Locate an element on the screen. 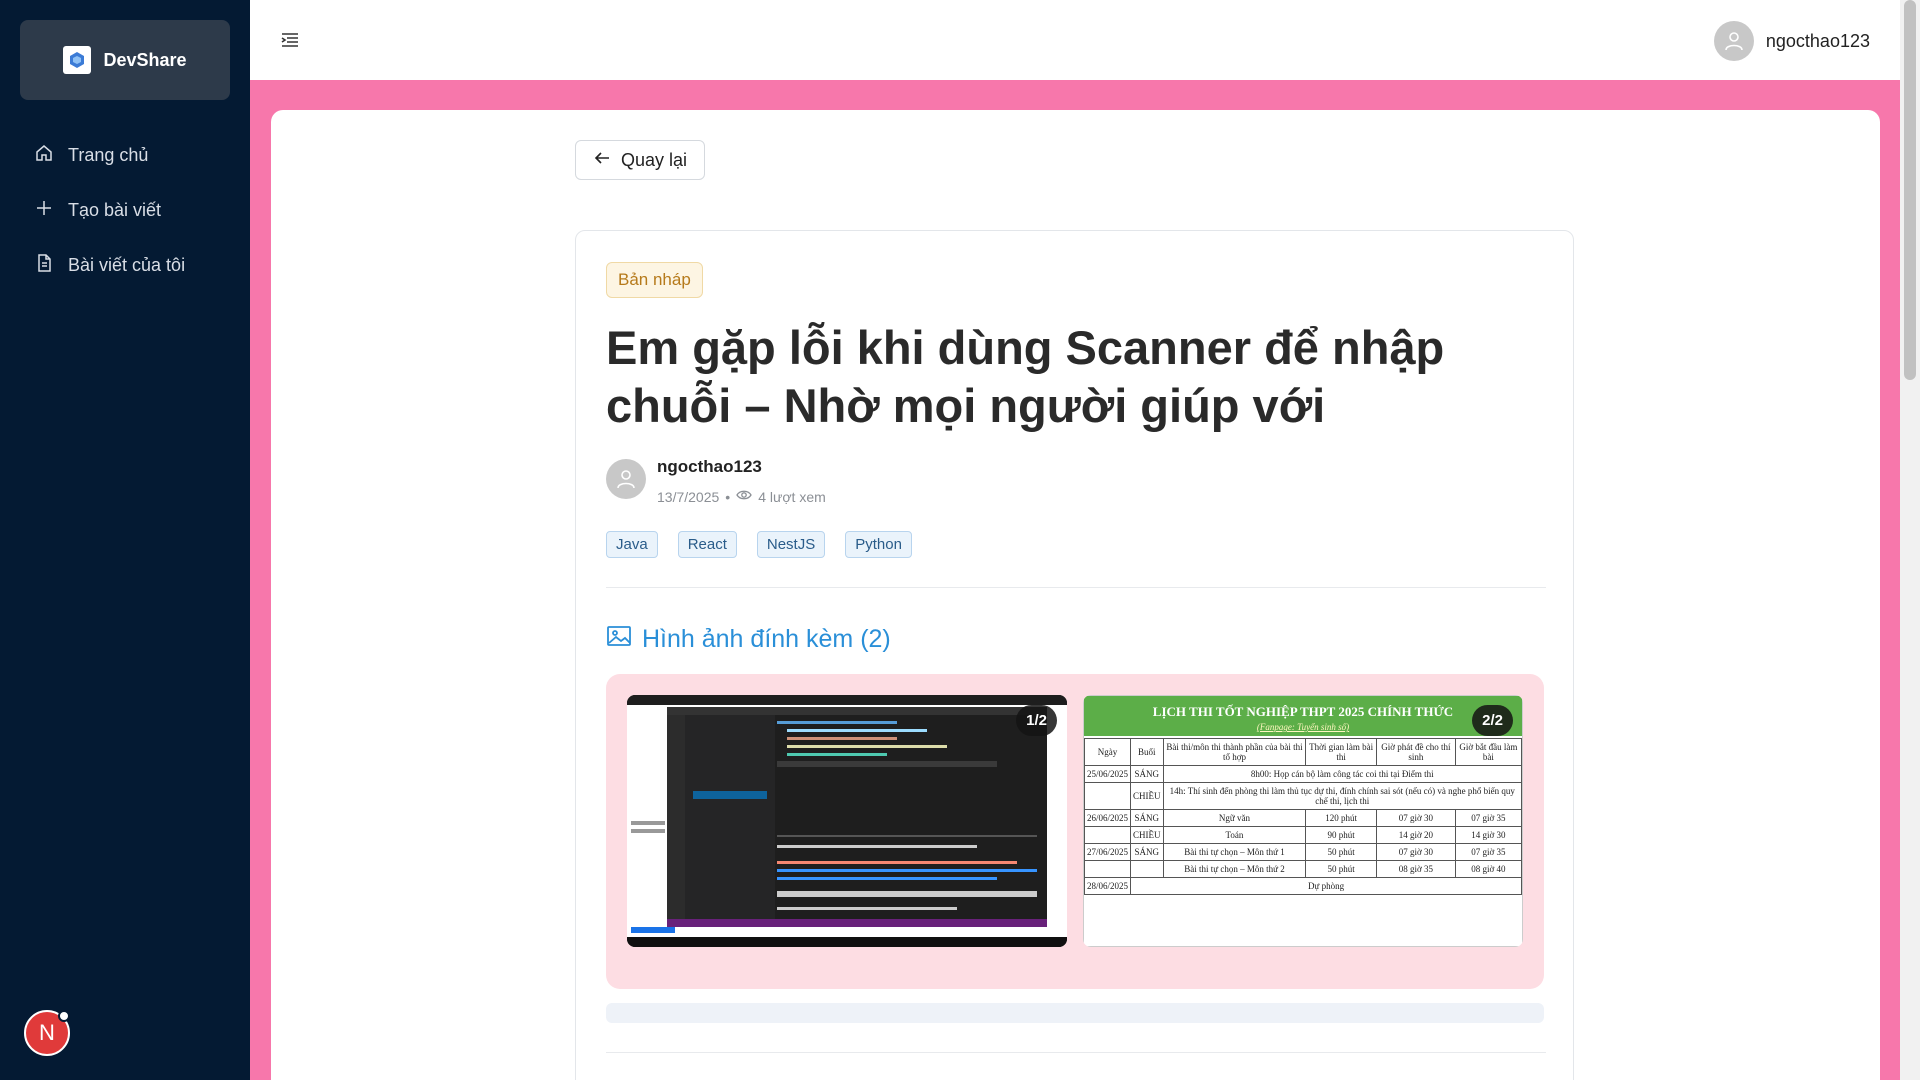 This screenshot has width=1920, height=1080. sidebar-item-label: Bài viết của tôi is located at coordinates (127, 265).